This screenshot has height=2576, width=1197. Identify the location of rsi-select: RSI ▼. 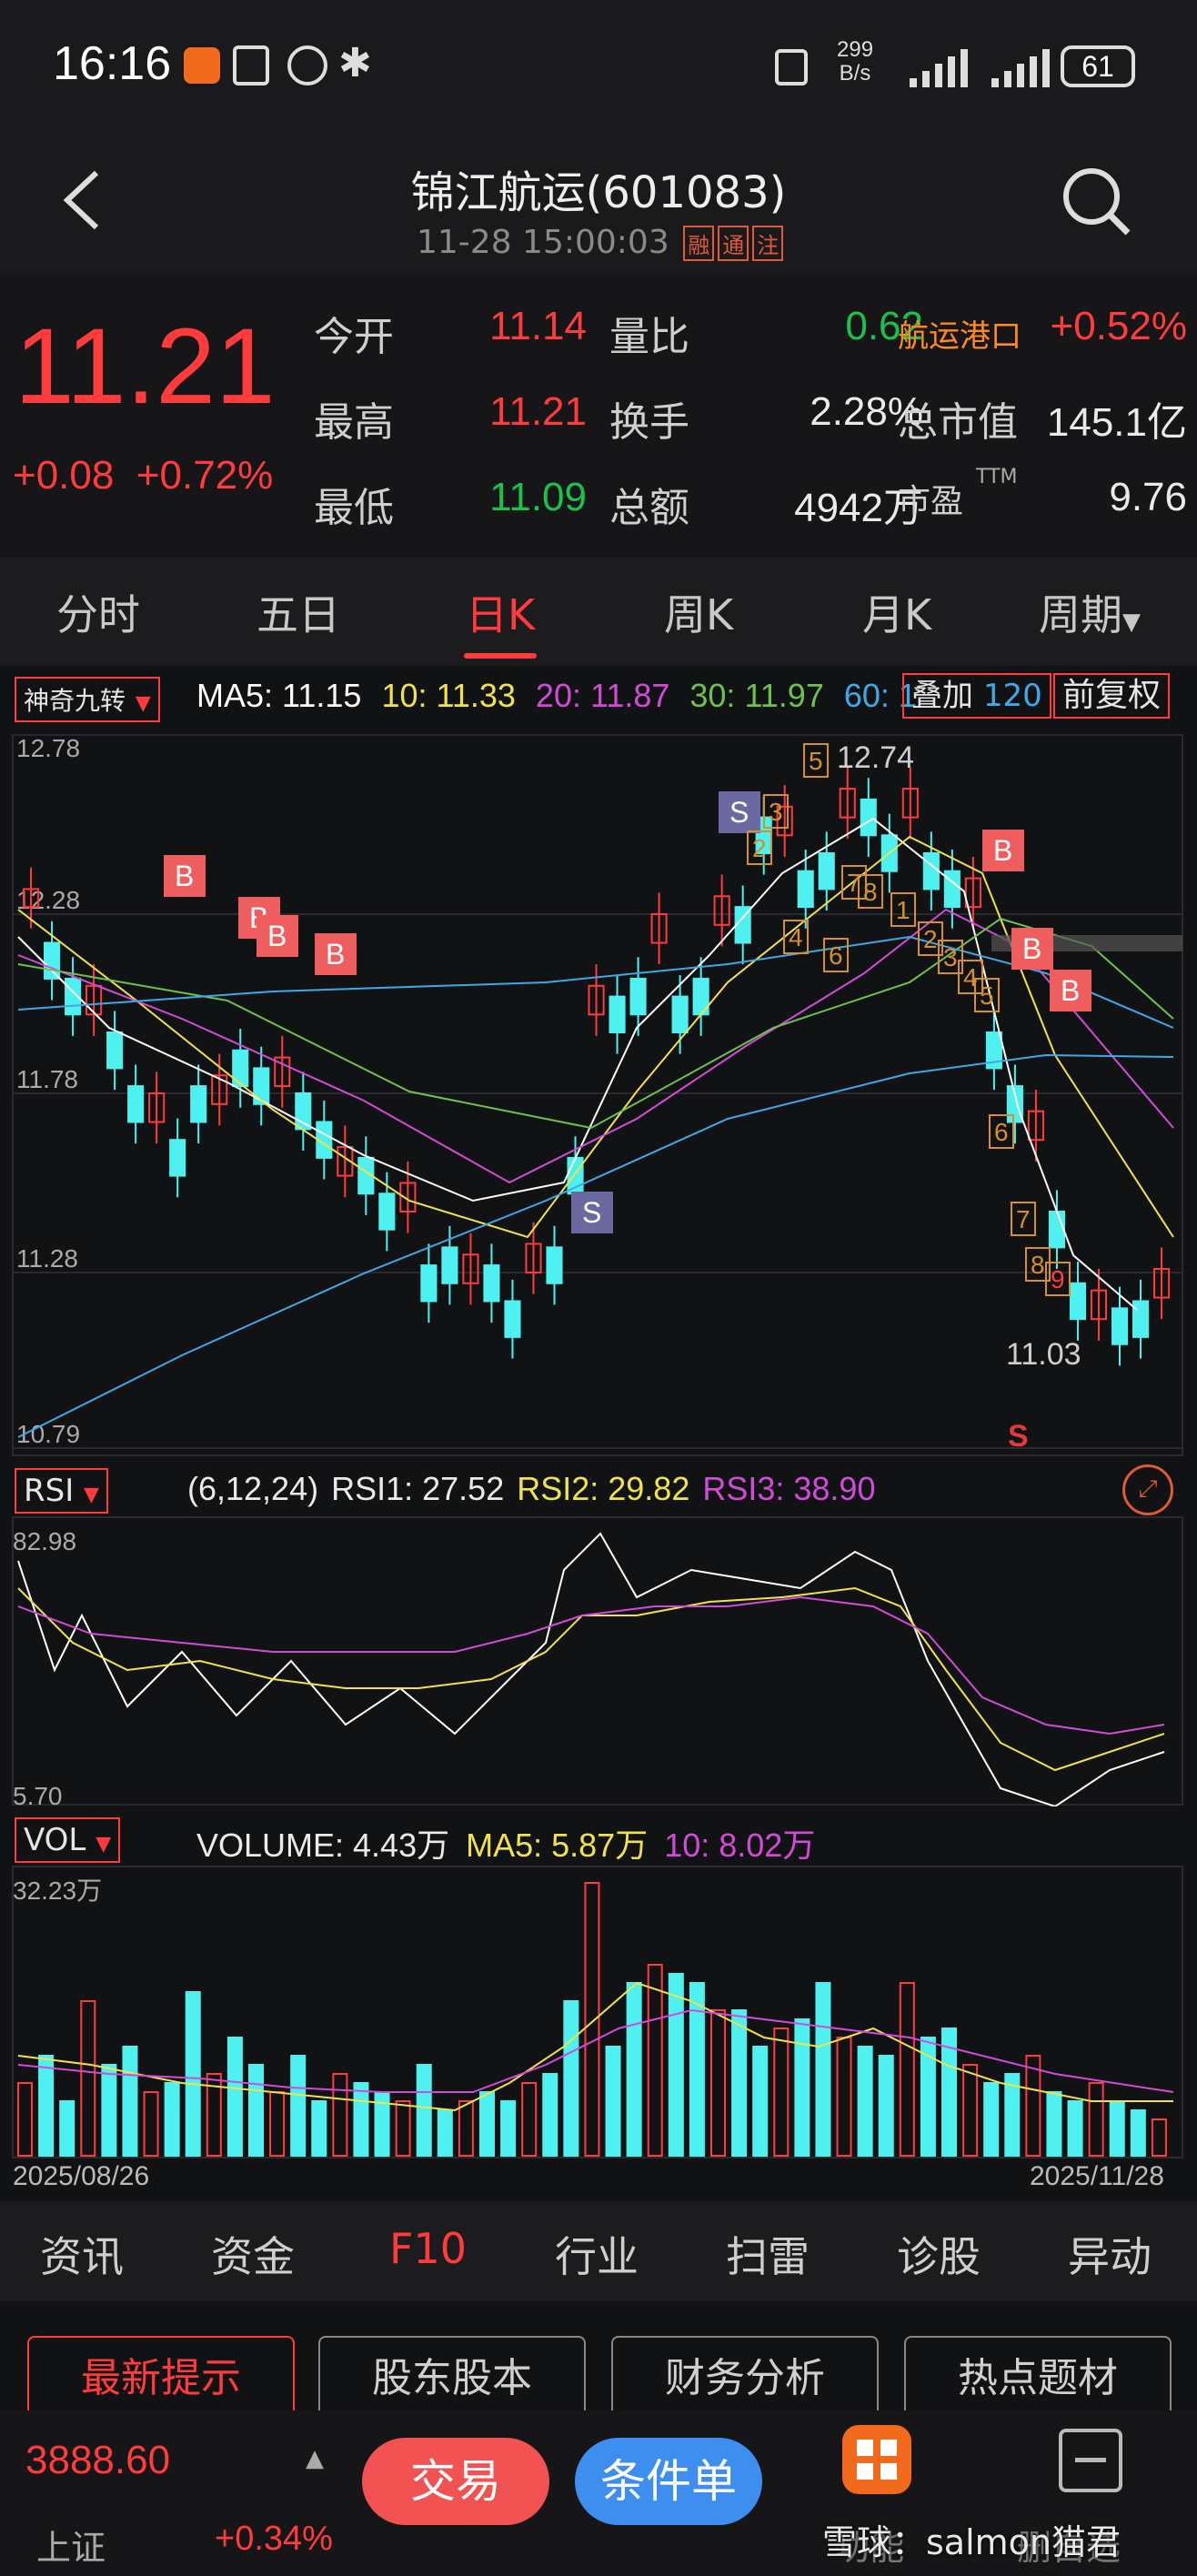
(61, 1491).